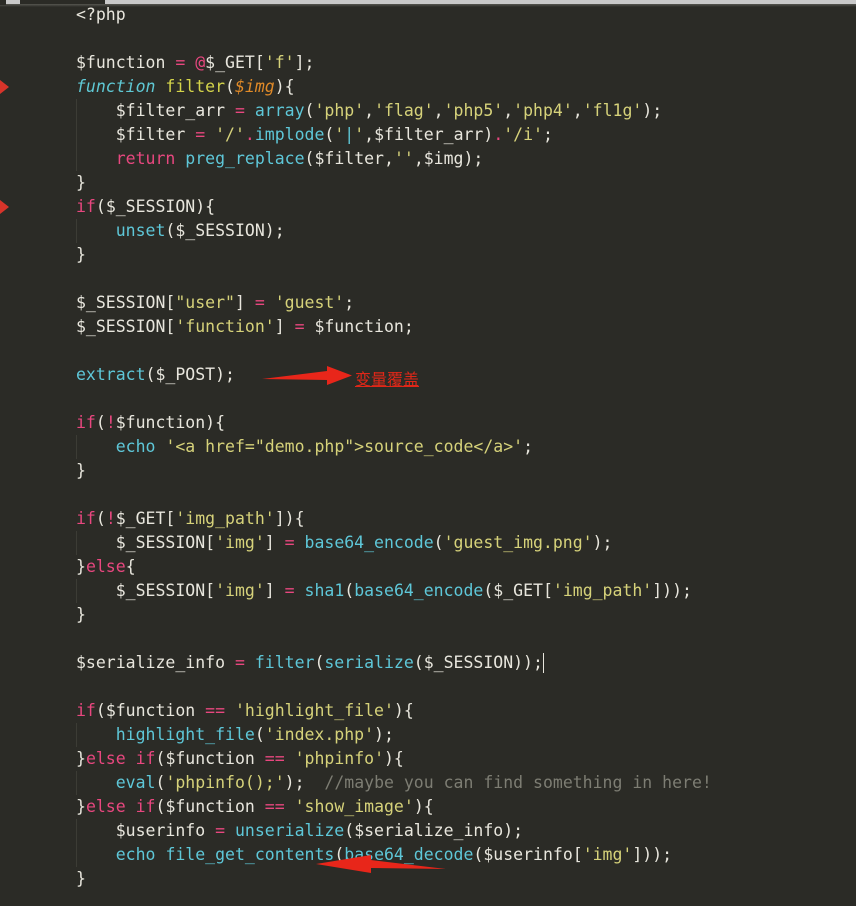 Image resolution: width=856 pixels, height=906 pixels. I want to click on code-line: if(!$function){, so click(150, 423).